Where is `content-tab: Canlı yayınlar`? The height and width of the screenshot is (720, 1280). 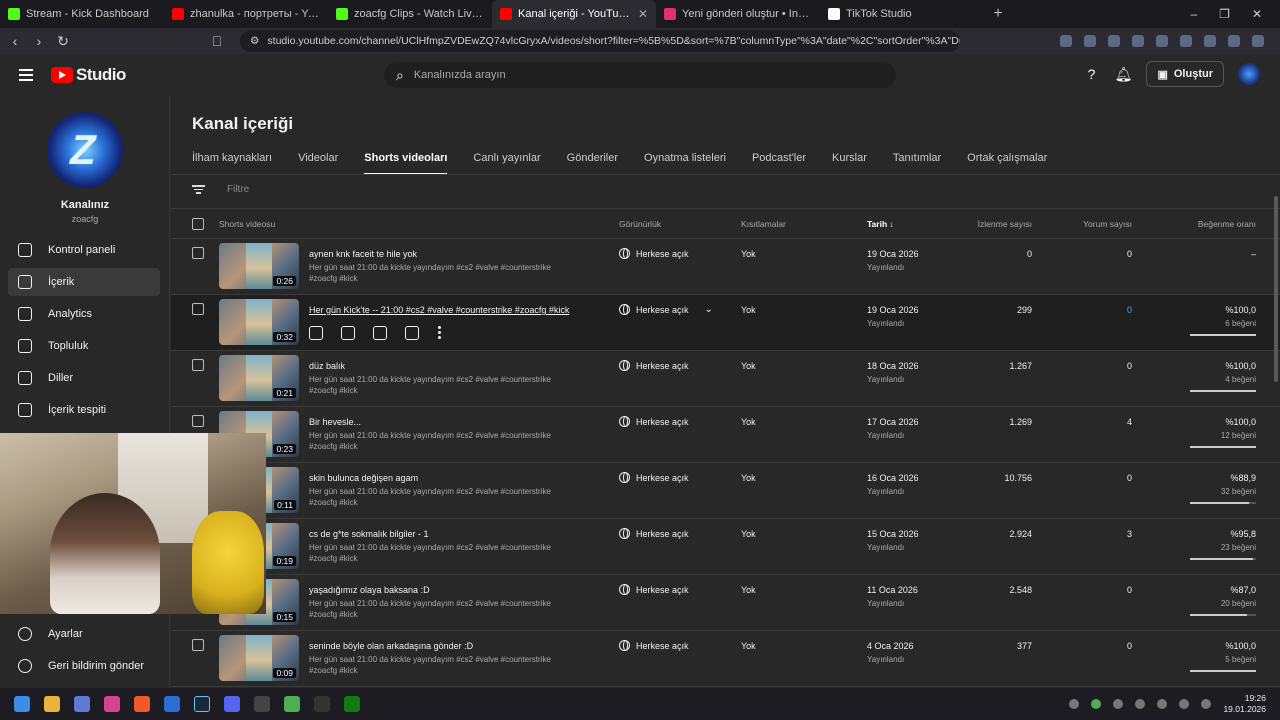 content-tab: Canlı yayınlar is located at coordinates (506, 163).